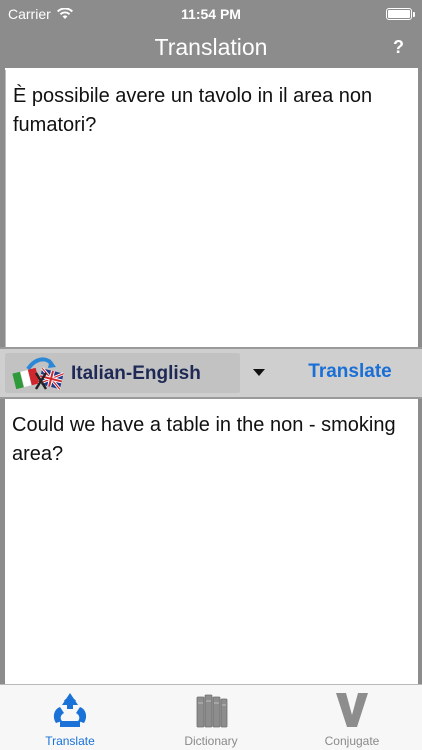 The image size is (422, 750). I want to click on battery-level, so click(399, 14).